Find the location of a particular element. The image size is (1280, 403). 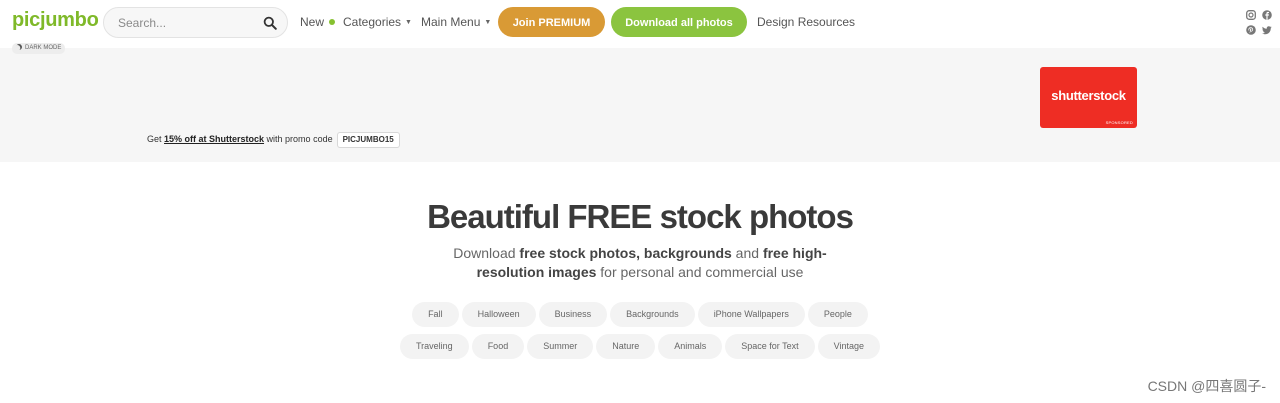

subtitle-bold-1: free stock photos, backgrounds is located at coordinates (625, 253).